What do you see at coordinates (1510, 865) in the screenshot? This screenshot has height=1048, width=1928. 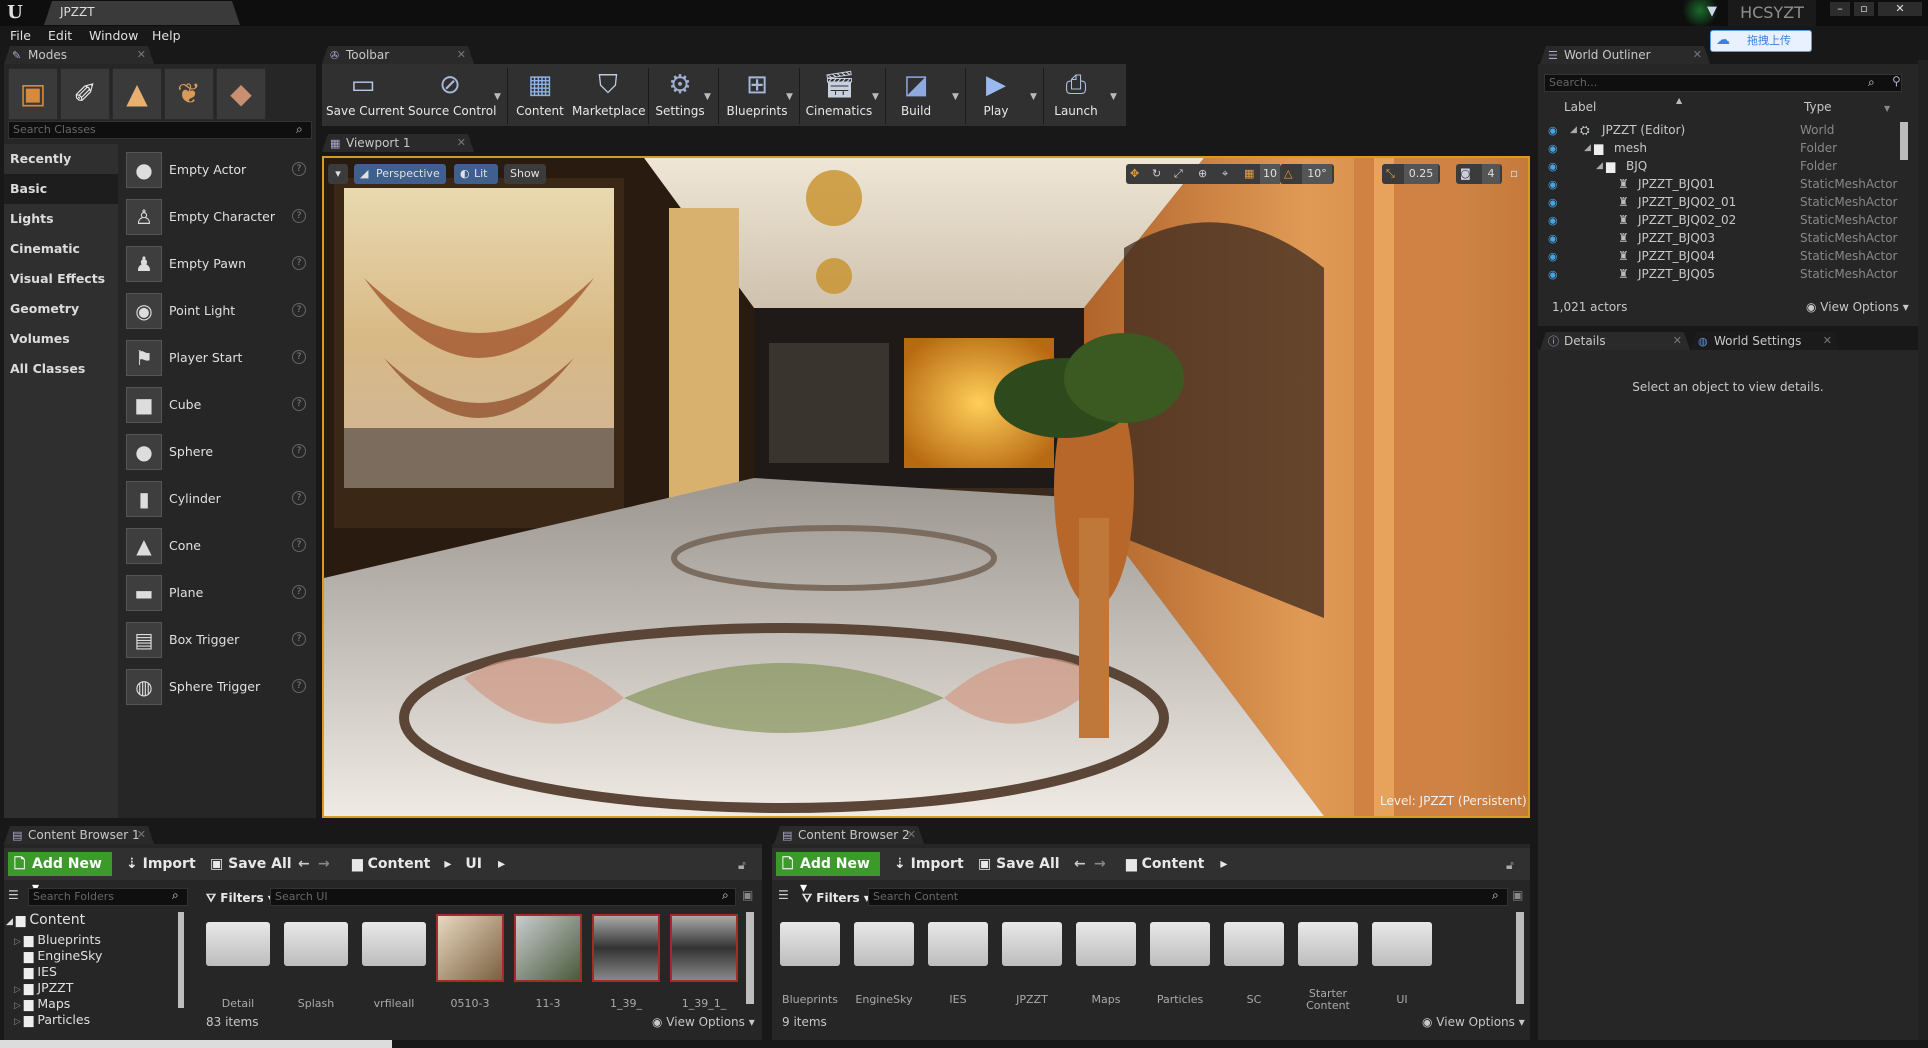 I see `cb2-lock-icon: 🔓︎` at bounding box center [1510, 865].